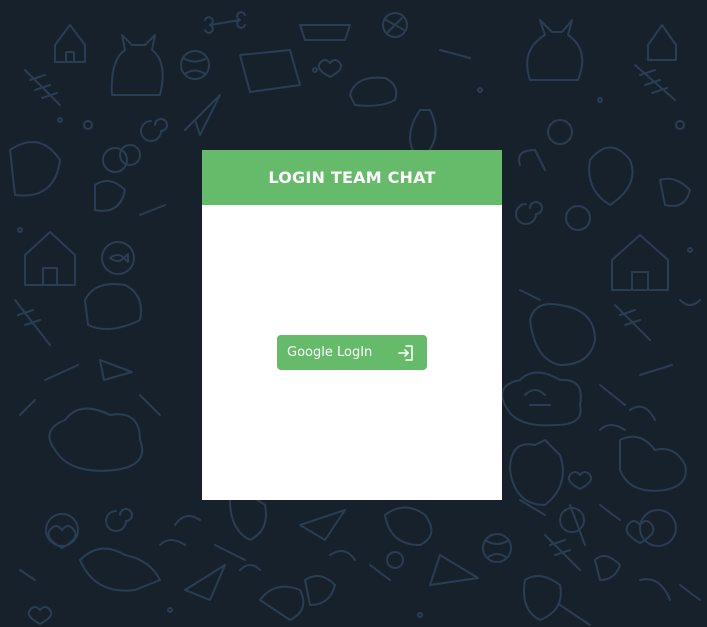  I want to click on google-login-button: Google LogIn, so click(352, 352).